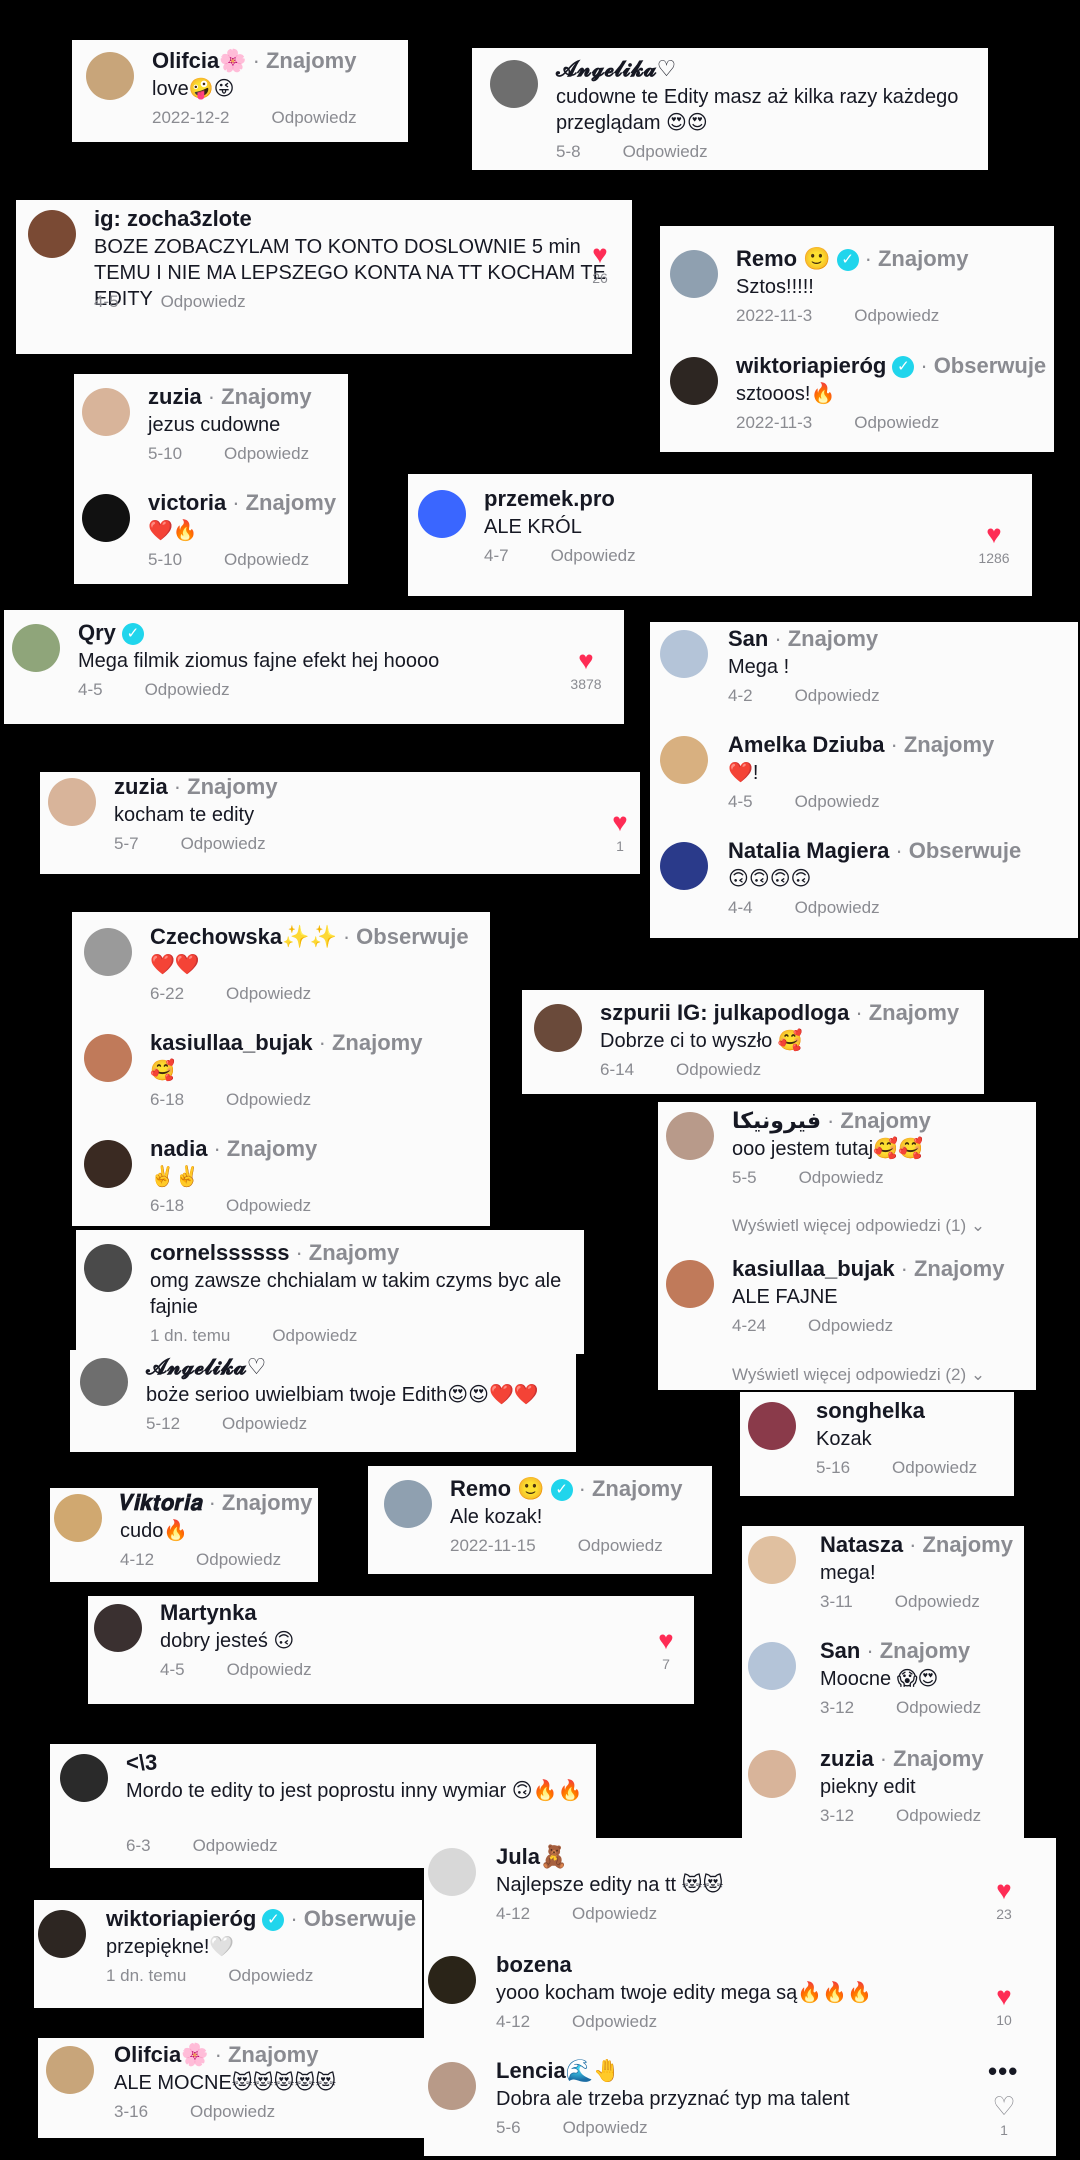 The height and width of the screenshot is (2160, 1080). I want to click on like-button: ♥ 26, so click(600, 263).